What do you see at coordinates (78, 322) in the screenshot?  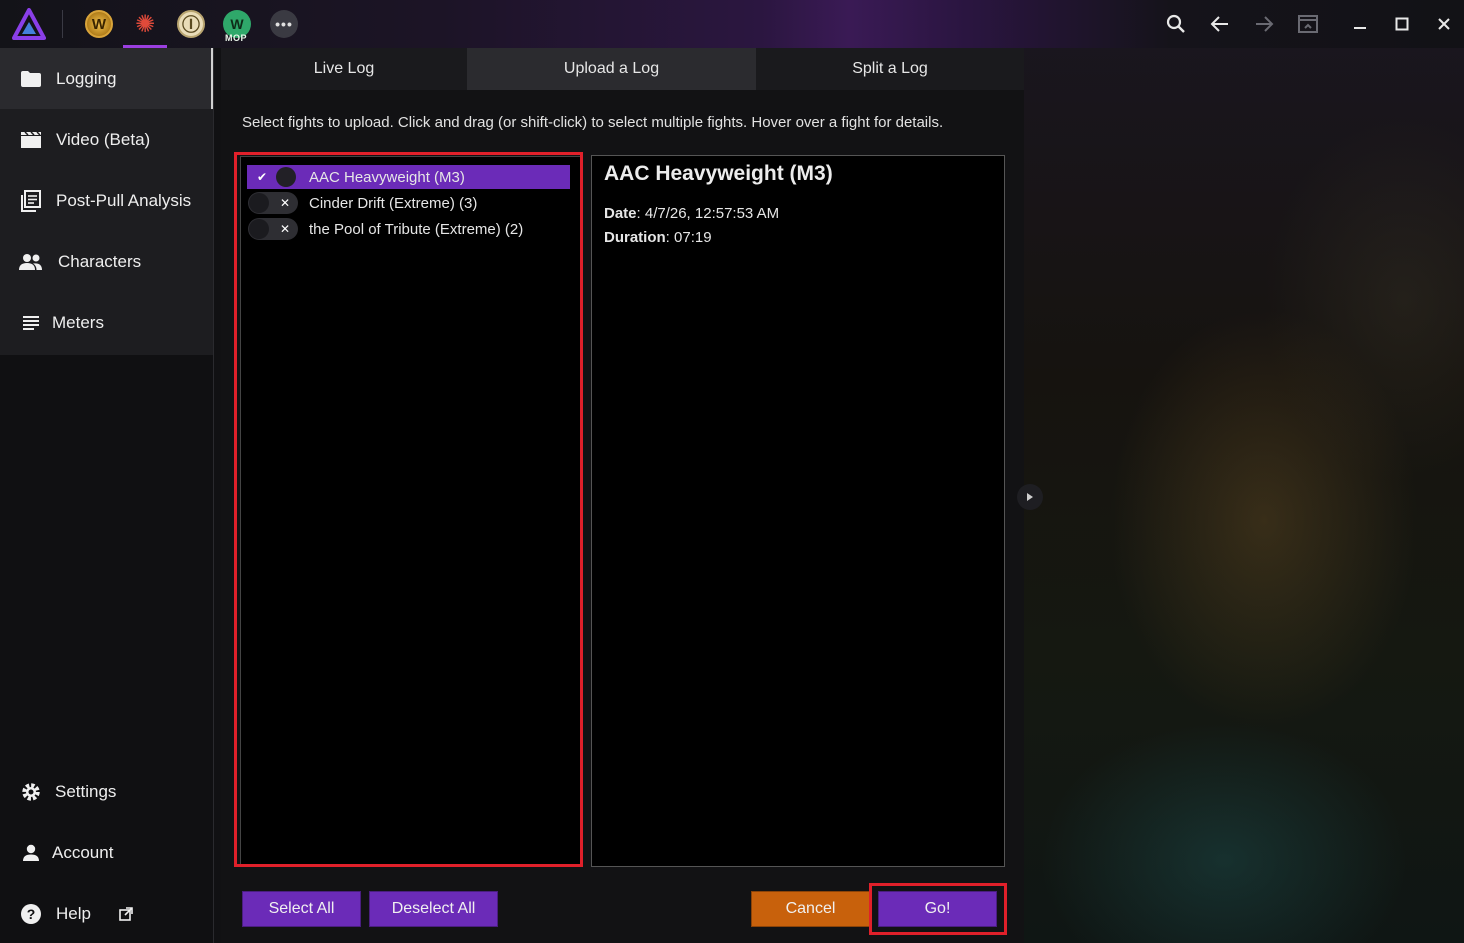 I see `sidebar-item-label: Meters` at bounding box center [78, 322].